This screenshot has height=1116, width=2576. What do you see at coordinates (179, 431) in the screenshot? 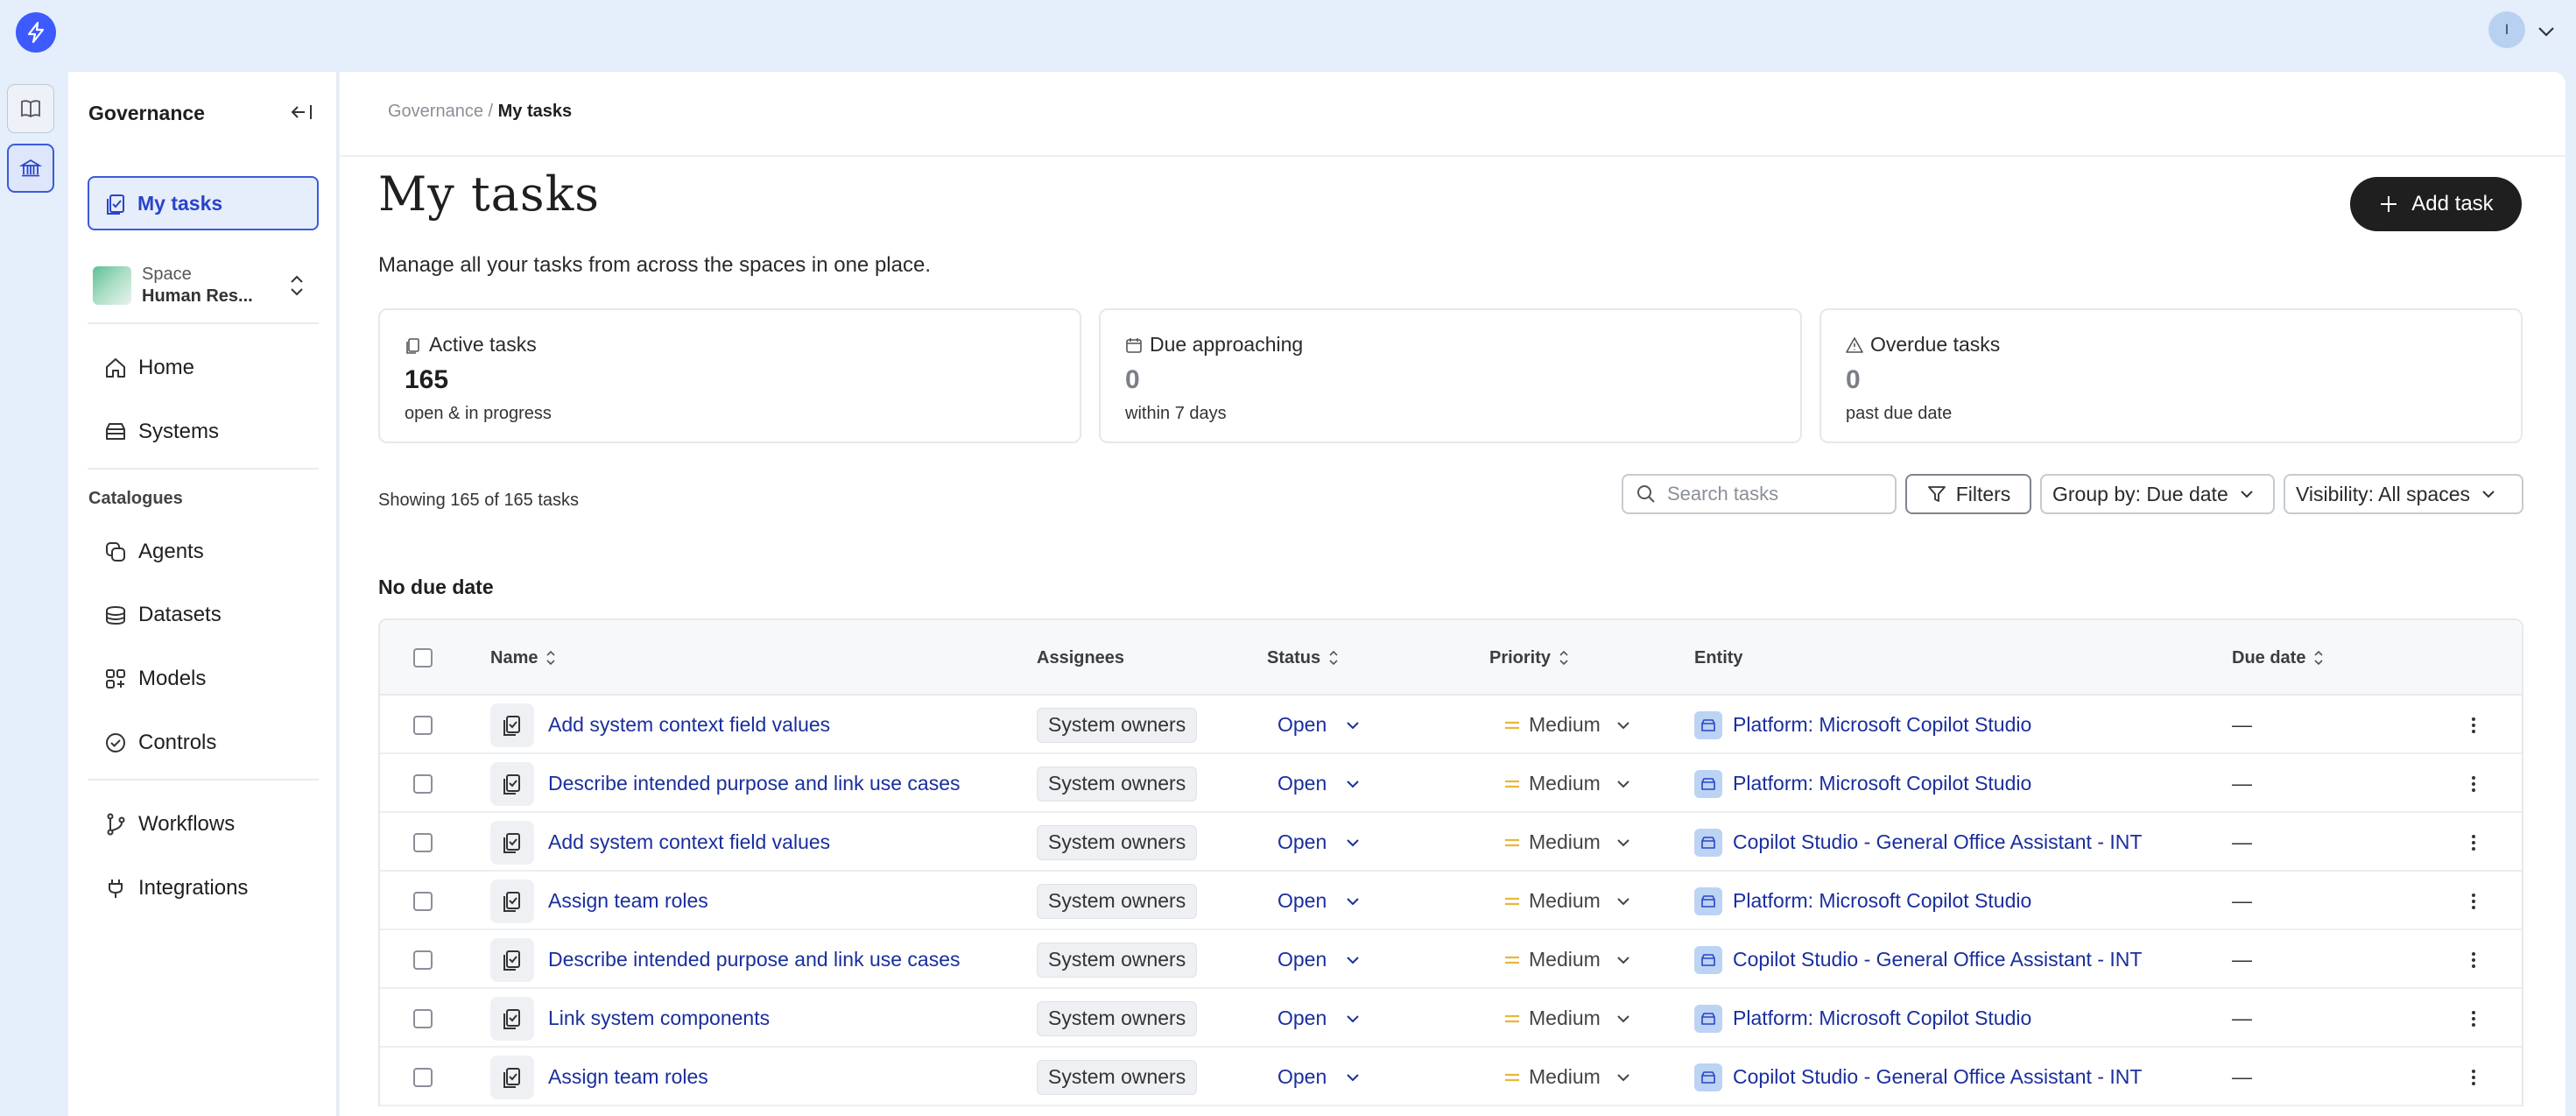
I see `sidebar-item-label: Systems` at bounding box center [179, 431].